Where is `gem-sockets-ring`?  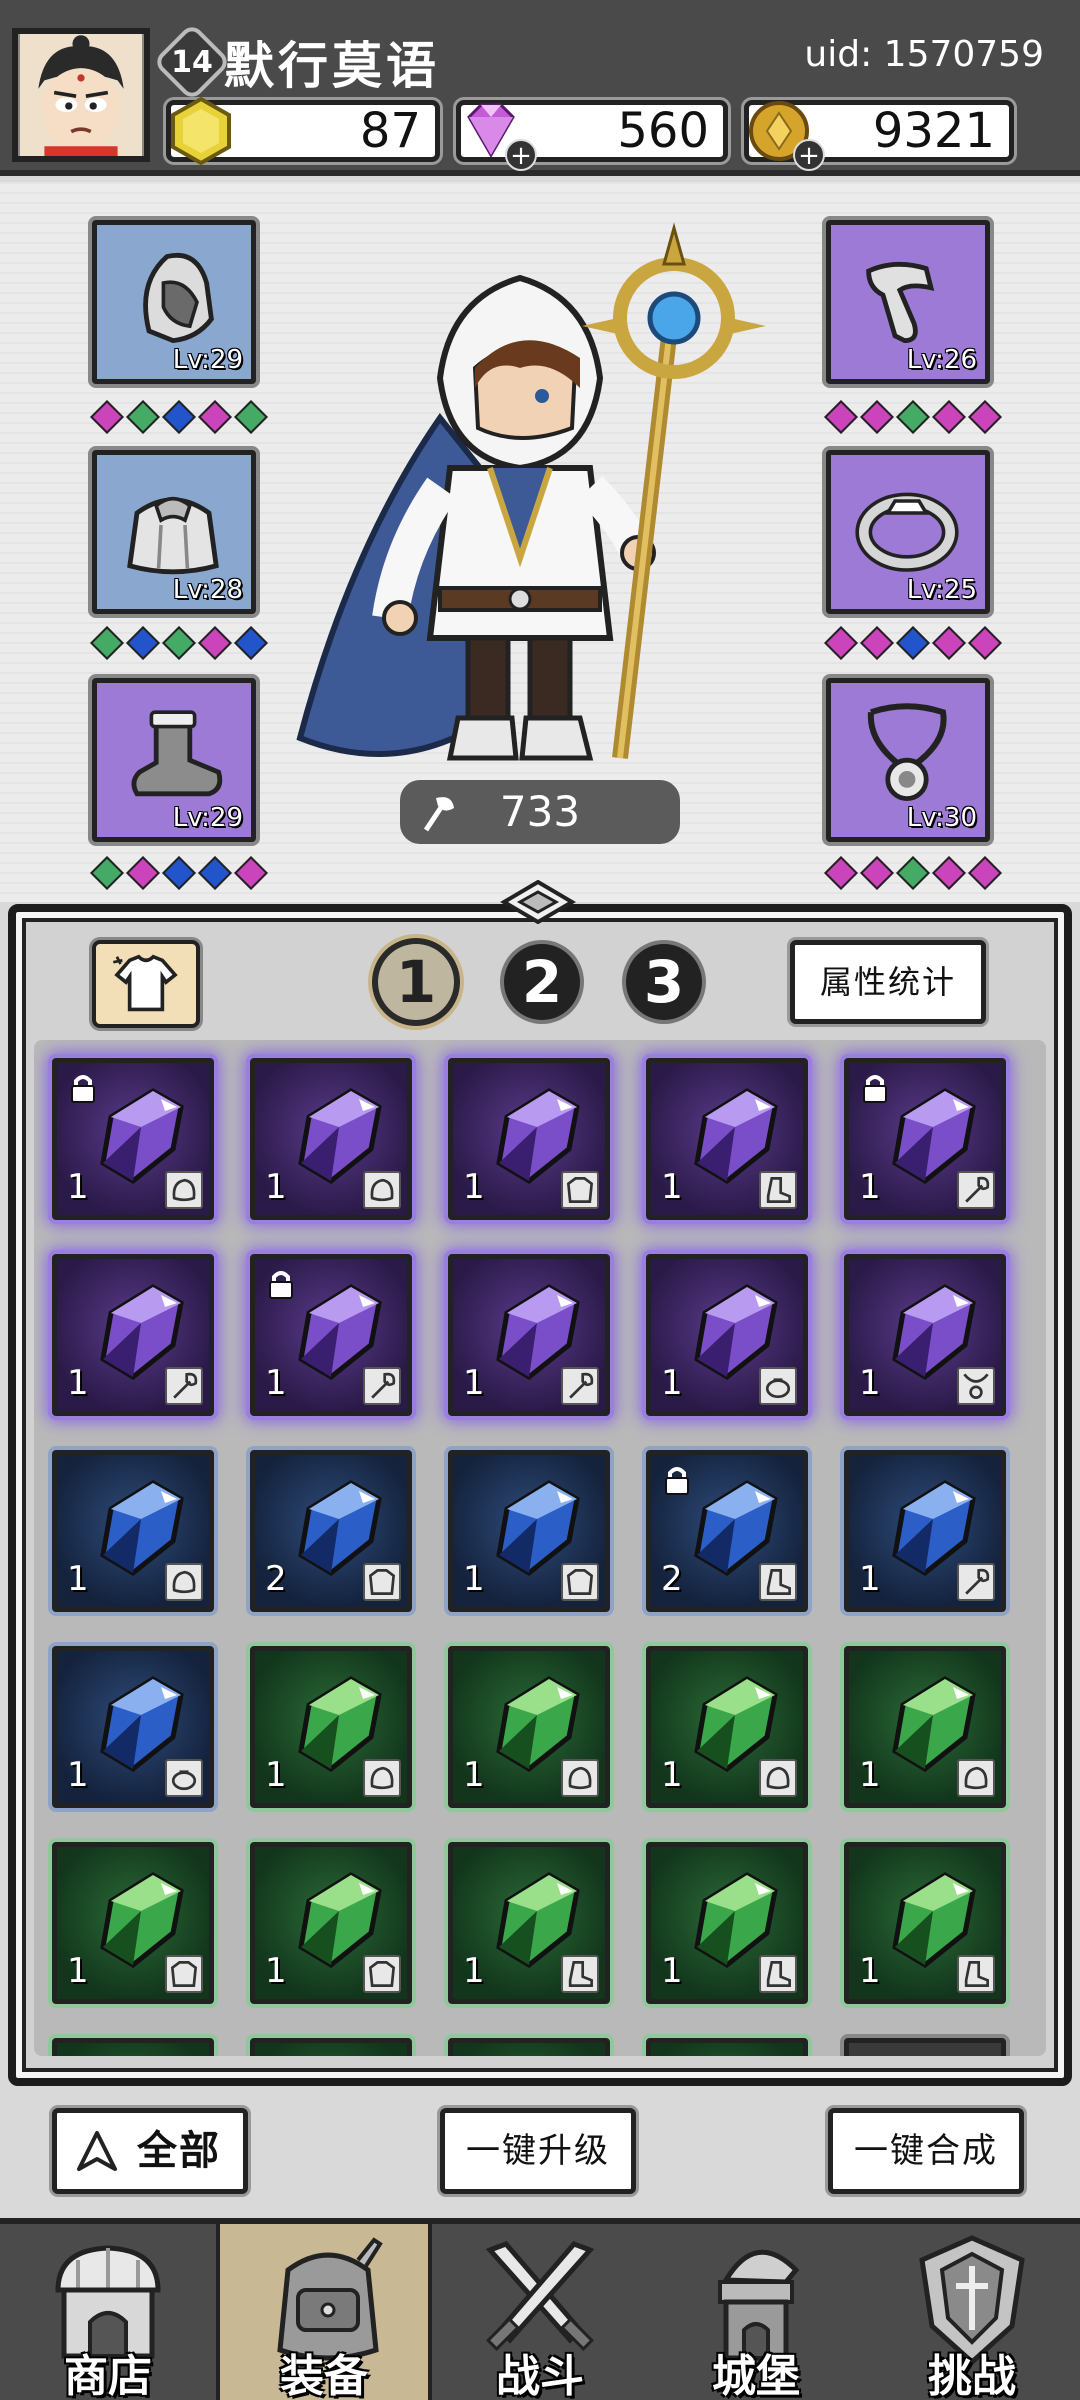
gem-sockets-ring is located at coordinates (913, 643).